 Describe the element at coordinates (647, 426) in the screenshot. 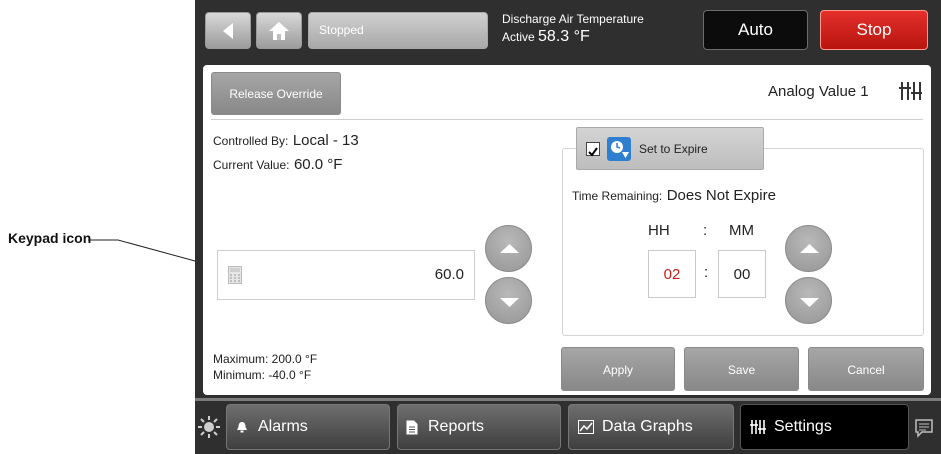

I see `tab-data-graphs-label: Data Graphs` at that location.